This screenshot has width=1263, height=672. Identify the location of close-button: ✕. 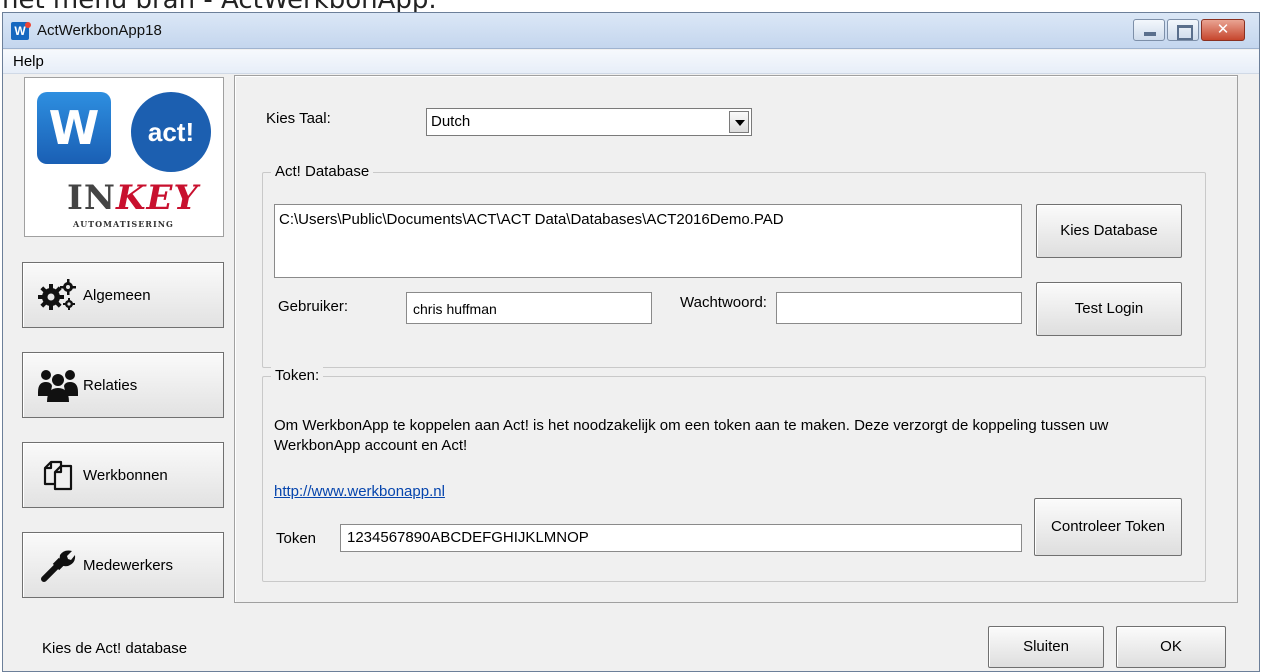
(1223, 30).